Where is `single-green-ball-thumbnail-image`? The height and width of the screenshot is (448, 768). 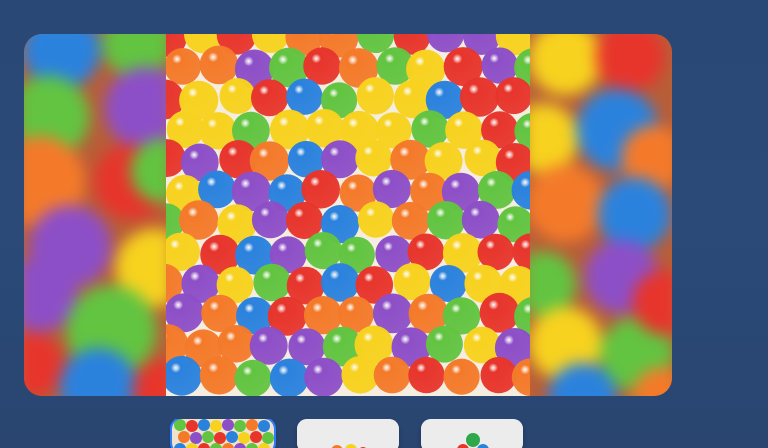 single-green-ball-thumbnail-image is located at coordinates (472, 433).